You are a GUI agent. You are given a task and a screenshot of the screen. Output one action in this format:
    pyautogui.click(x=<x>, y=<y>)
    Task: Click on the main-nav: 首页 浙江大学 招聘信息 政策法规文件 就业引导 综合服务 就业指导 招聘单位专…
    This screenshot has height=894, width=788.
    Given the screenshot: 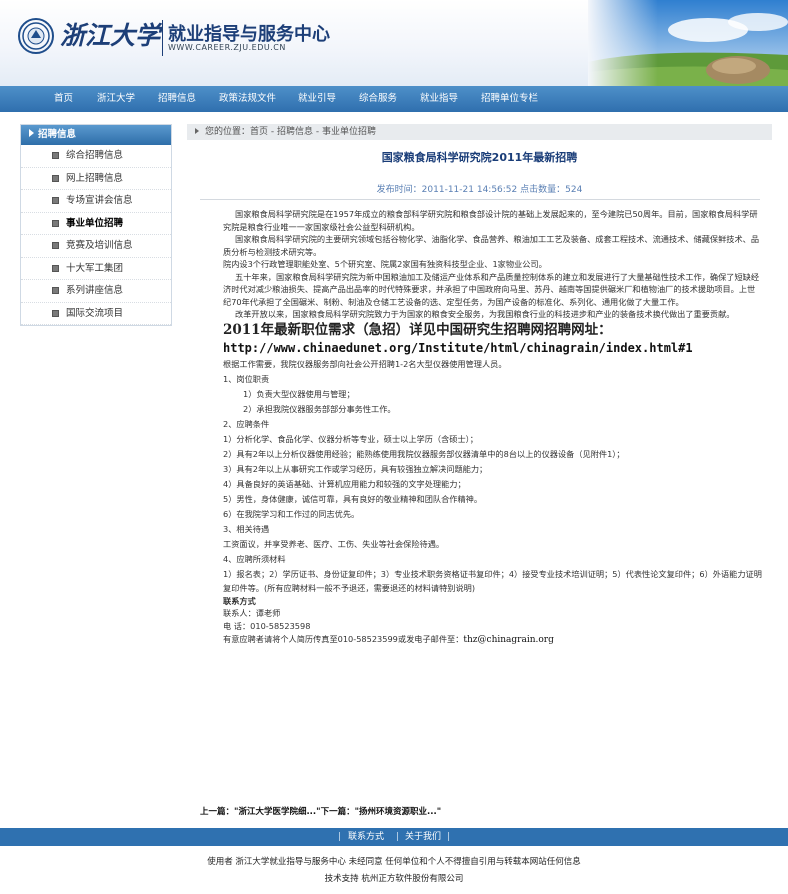 What is the action you would take?
    pyautogui.click(x=394, y=99)
    